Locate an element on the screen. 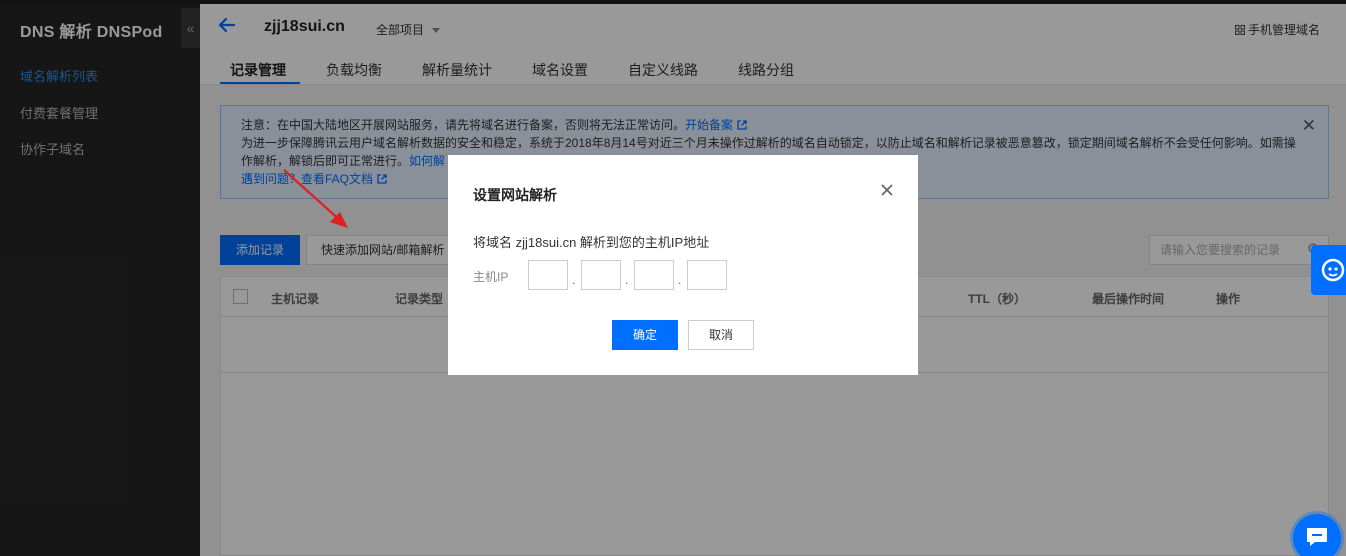 This screenshot has width=1346, height=556. close-icon is located at coordinates (887, 190).